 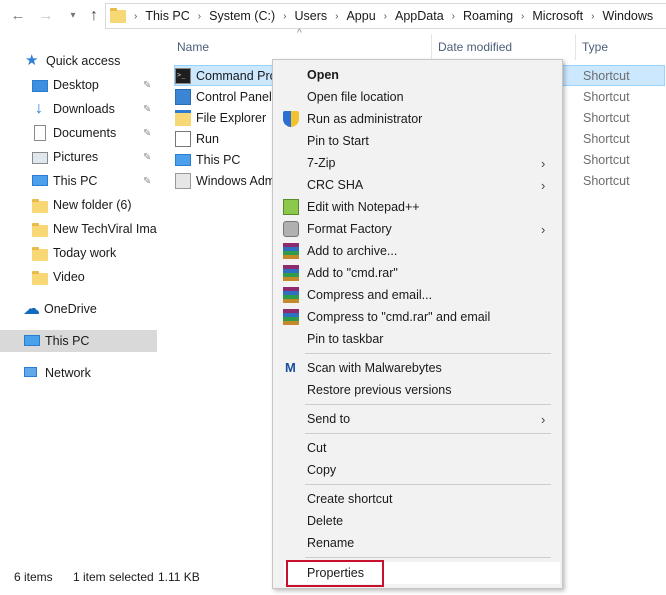 I want to click on breadcrumb-item: System (C:), so click(x=242, y=16).